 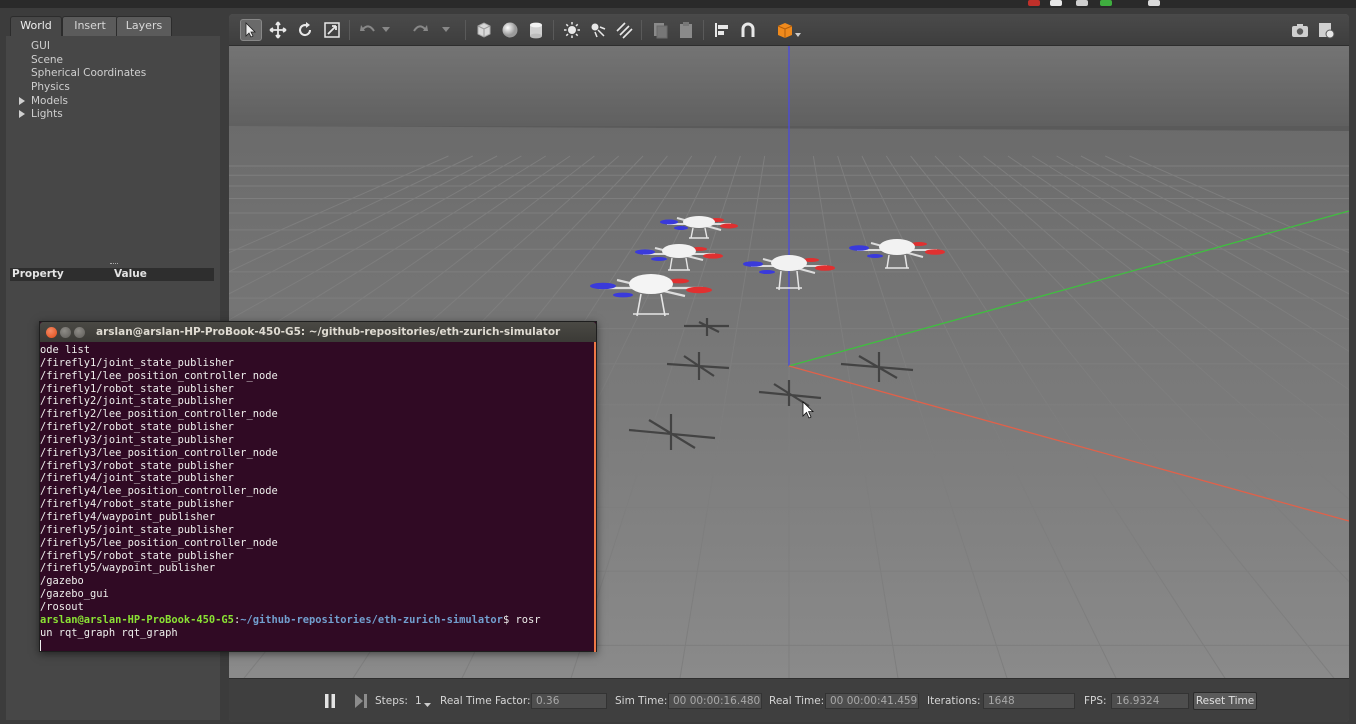 I want to click on real-time-factor-label: Real Time Factor:, so click(x=485, y=701).